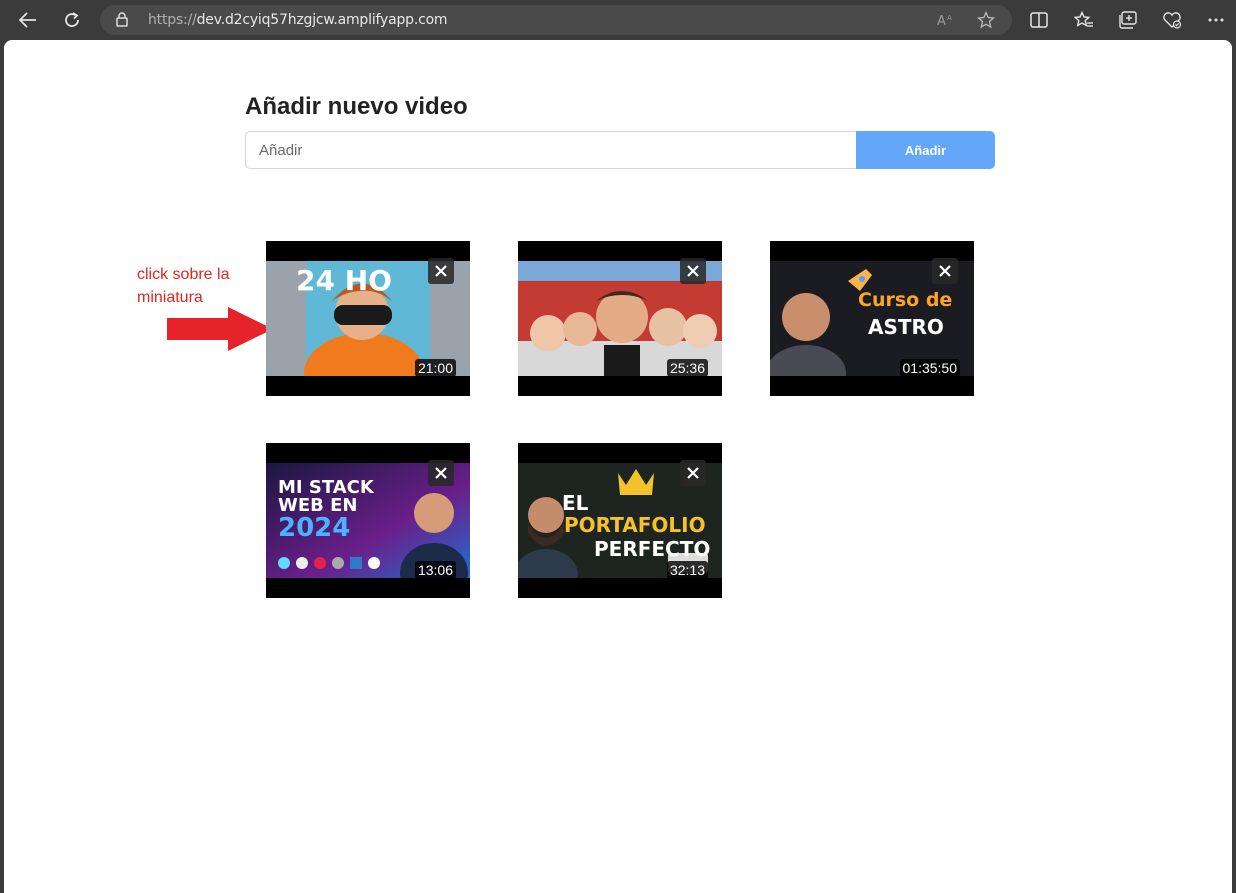 The height and width of the screenshot is (893, 1236). Describe the element at coordinates (28, 20) in the screenshot. I see `back-arrow-icon` at that location.